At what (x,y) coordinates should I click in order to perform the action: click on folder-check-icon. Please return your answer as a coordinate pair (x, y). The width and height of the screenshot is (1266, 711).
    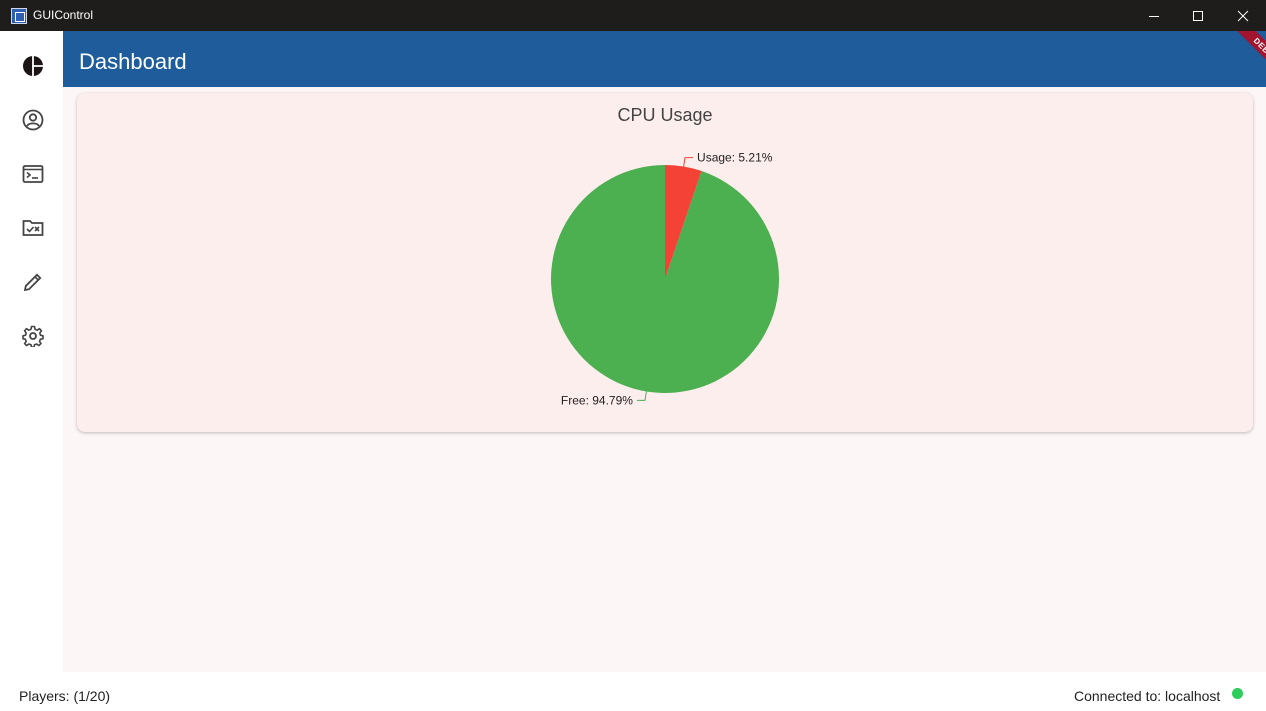
    Looking at the image, I should click on (33, 228).